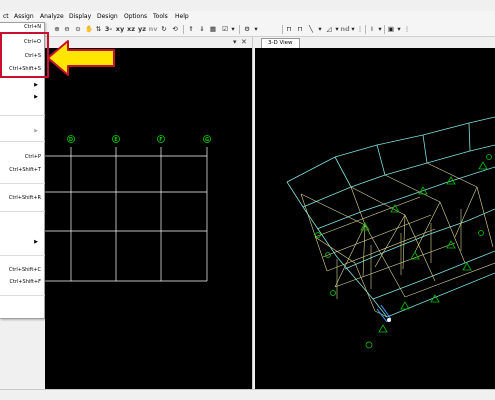 Image resolution: width=495 pixels, height=400 pixels. What do you see at coordinates (52, 16) in the screenshot?
I see `menu-analyze: Analyze` at bounding box center [52, 16].